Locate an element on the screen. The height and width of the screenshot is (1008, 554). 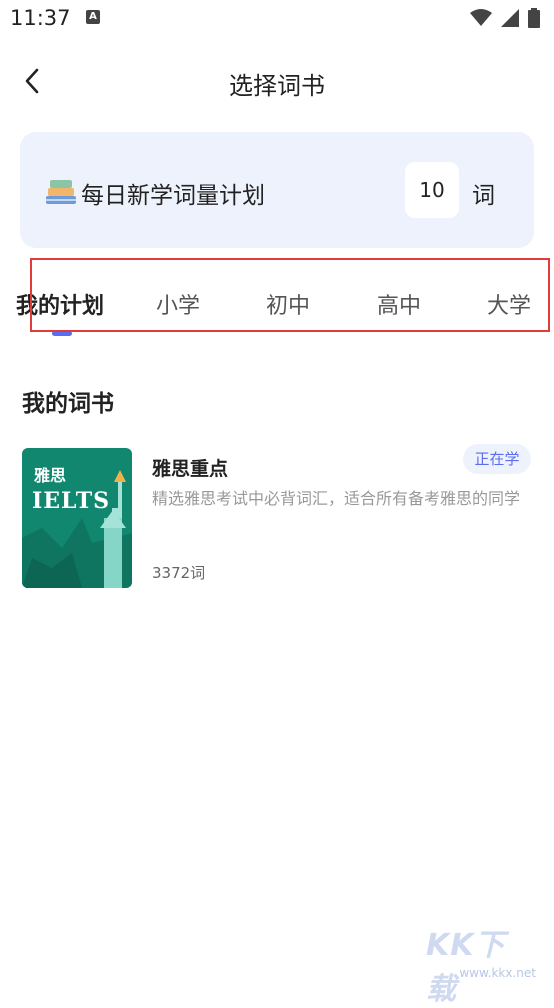
book-title: 雅思重点 is located at coordinates (190, 469).